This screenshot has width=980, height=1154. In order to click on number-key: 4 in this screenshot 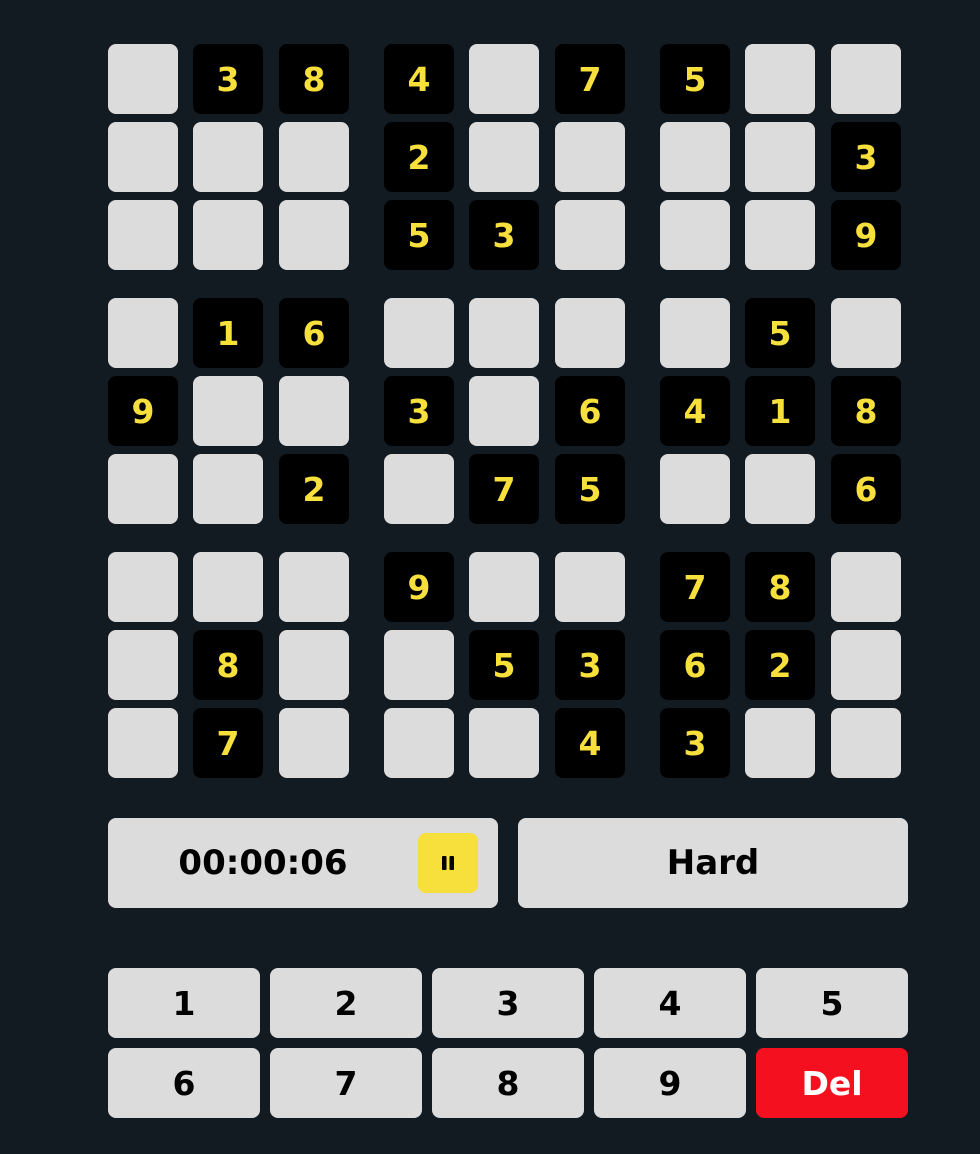, I will do `click(670, 1003)`.